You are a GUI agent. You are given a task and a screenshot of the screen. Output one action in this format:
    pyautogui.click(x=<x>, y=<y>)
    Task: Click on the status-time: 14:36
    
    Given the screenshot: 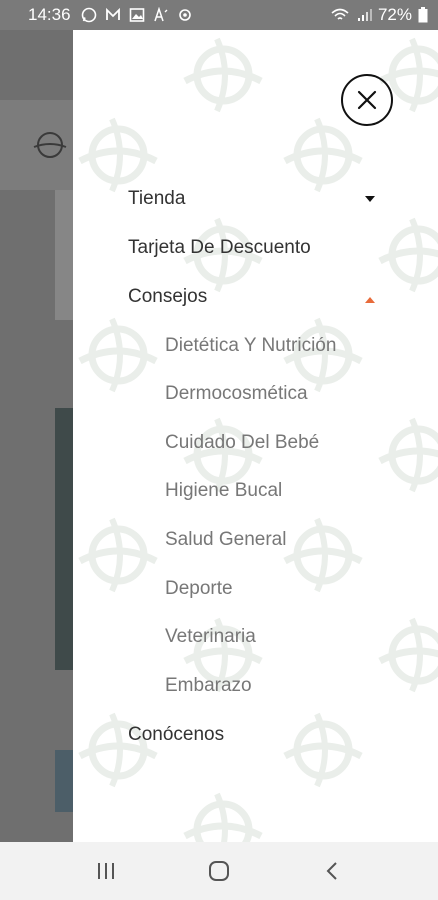 What is the action you would take?
    pyautogui.click(x=49, y=14)
    